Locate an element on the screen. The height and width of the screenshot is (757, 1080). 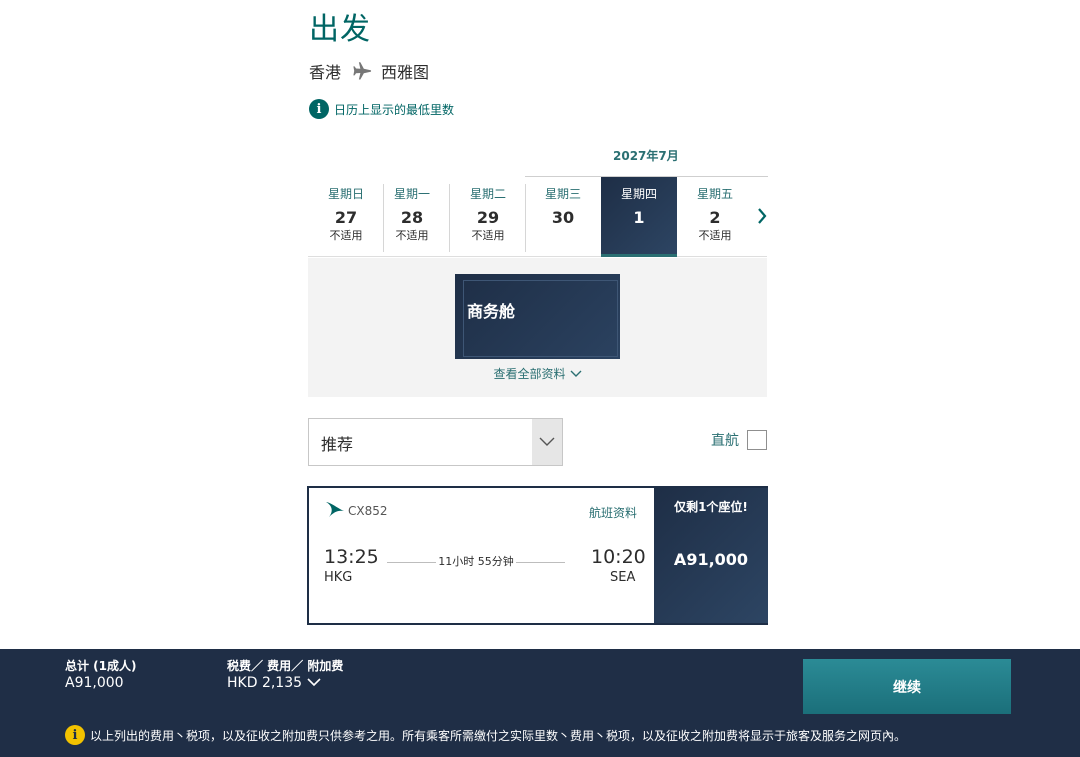
taxes-toggle: HKD 2,135 is located at coordinates (274, 683).